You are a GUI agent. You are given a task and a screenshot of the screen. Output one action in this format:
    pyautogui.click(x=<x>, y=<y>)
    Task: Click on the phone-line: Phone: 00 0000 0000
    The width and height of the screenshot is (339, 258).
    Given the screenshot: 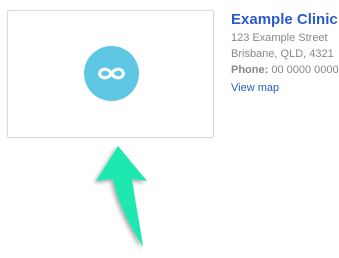 What is the action you would take?
    pyautogui.click(x=285, y=70)
    